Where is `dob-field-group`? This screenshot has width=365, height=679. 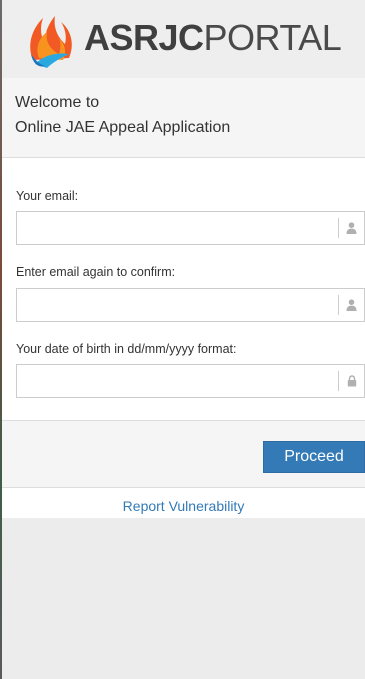 dob-field-group is located at coordinates (190, 381).